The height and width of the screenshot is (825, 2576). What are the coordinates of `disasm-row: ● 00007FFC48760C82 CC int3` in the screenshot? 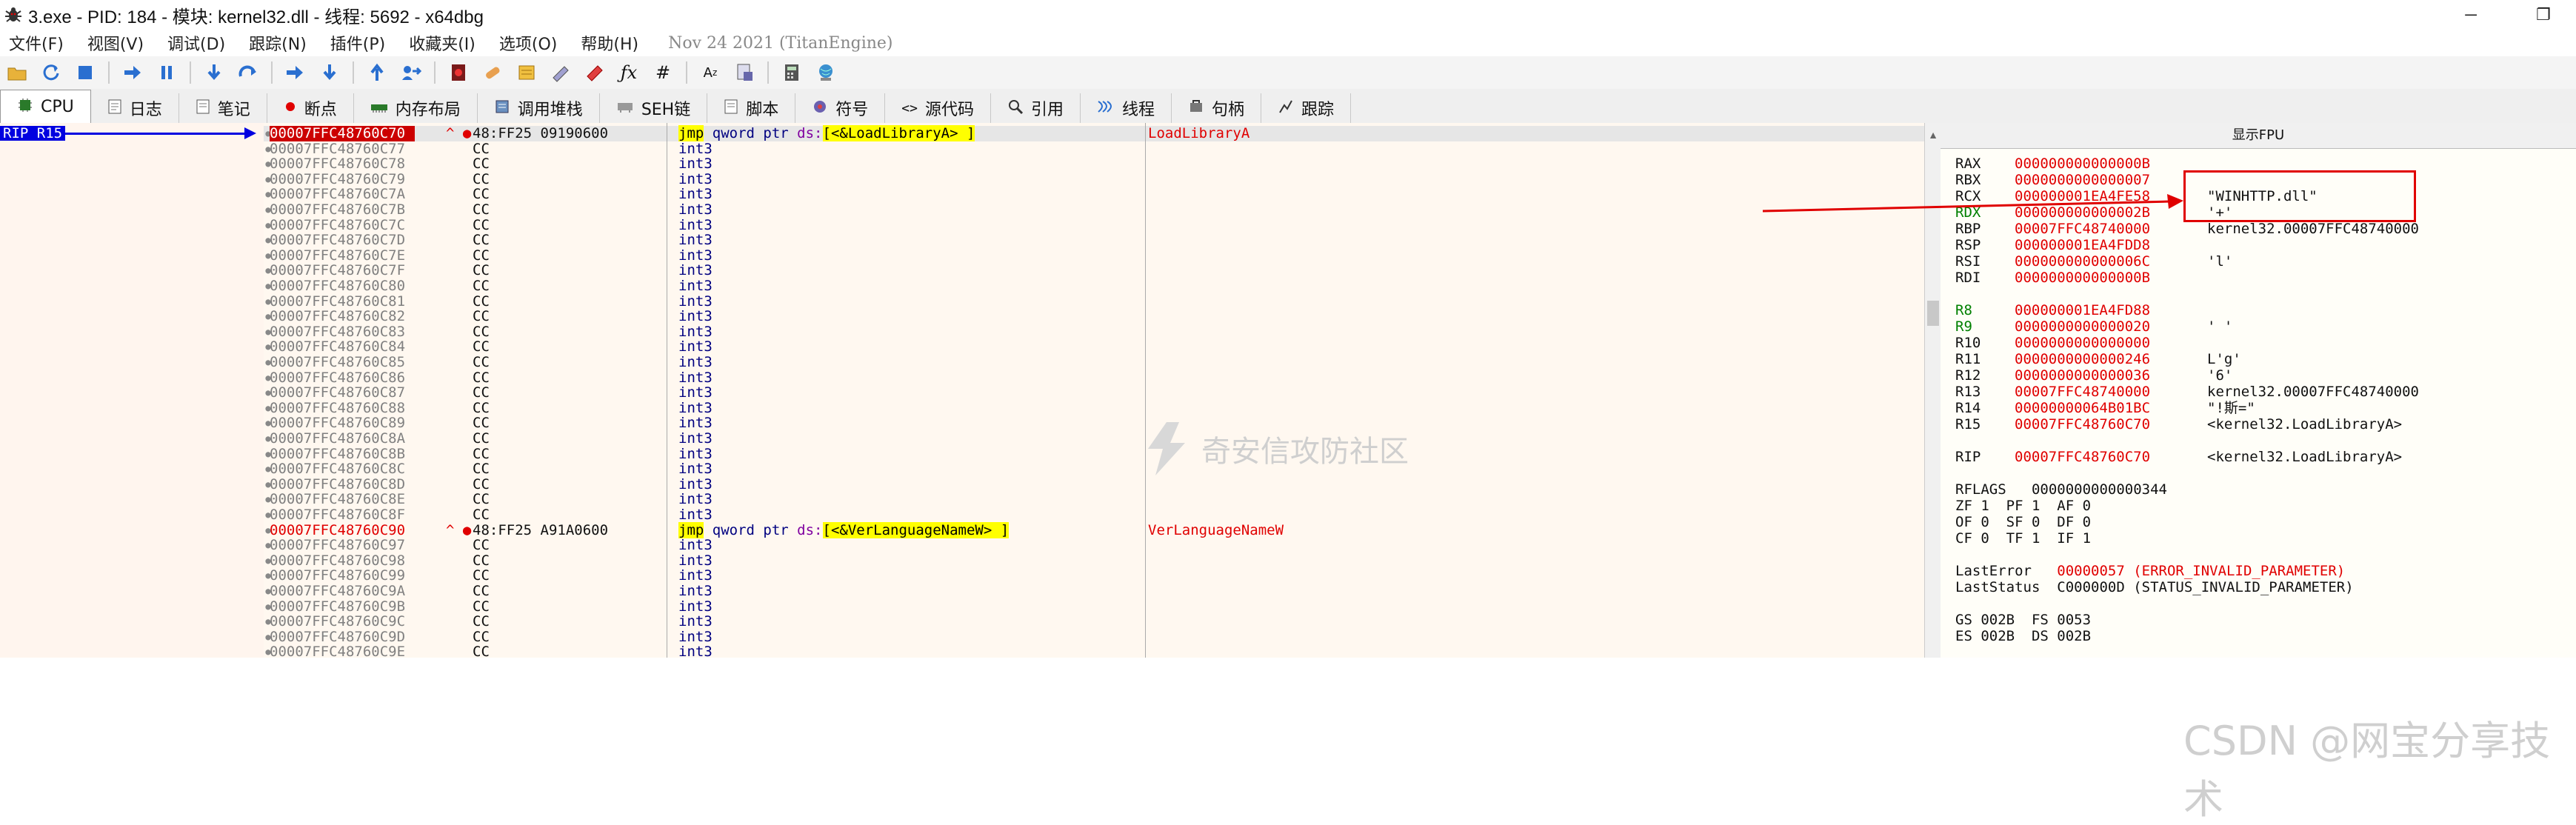 It's located at (1102, 316).